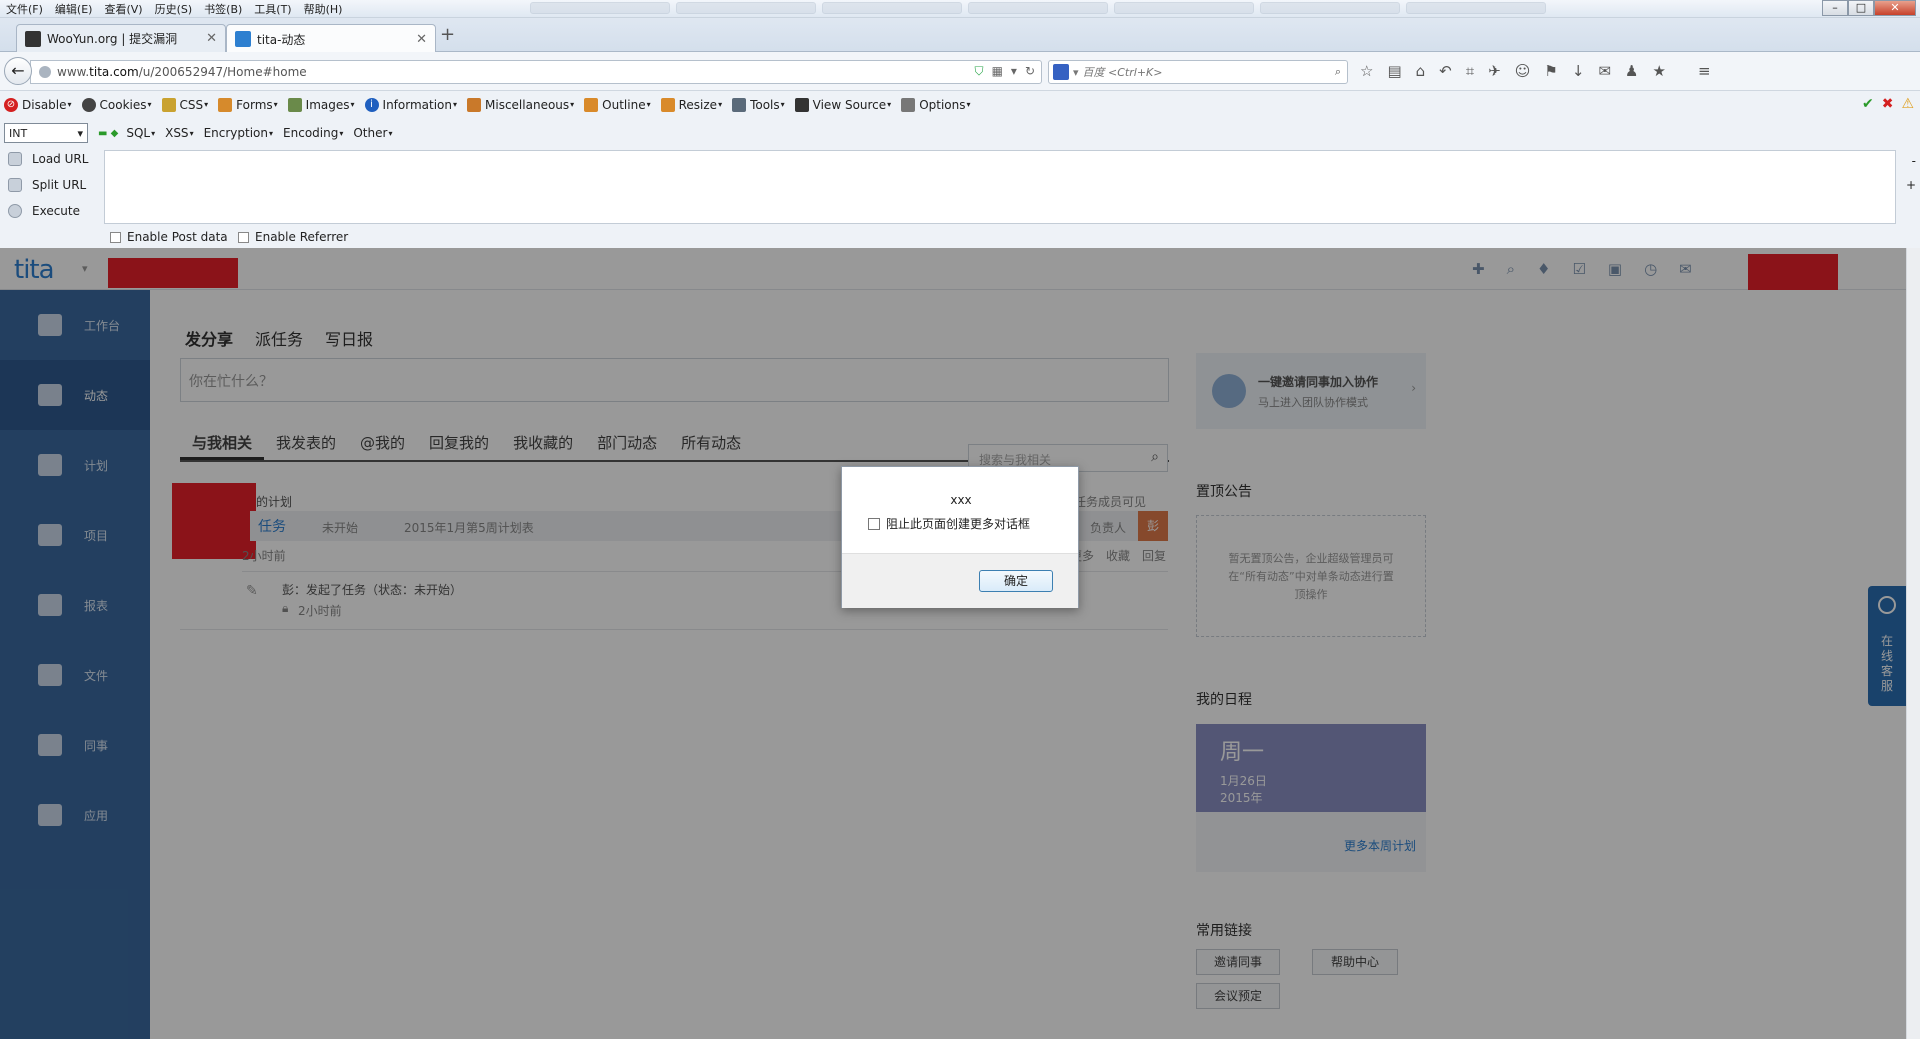 The image size is (1920, 1039). What do you see at coordinates (1523, 71) in the screenshot?
I see `face-icon: ☺` at bounding box center [1523, 71].